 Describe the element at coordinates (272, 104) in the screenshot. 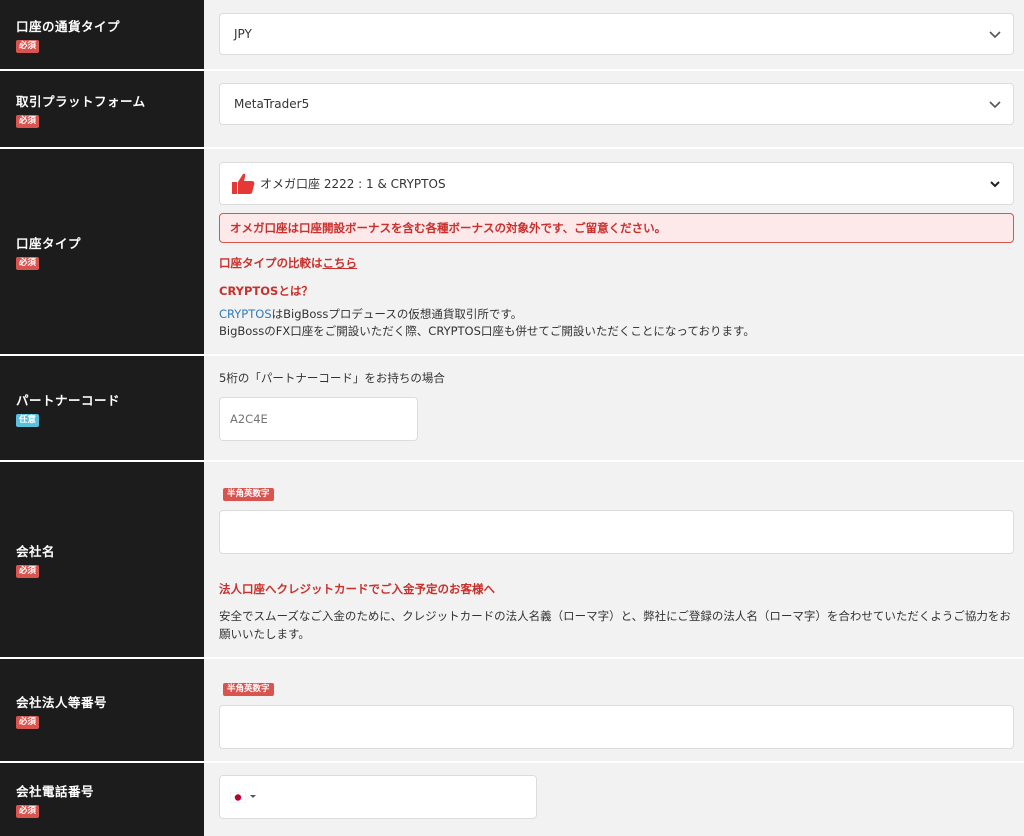

I see `platform-value: MetaTrader5` at that location.